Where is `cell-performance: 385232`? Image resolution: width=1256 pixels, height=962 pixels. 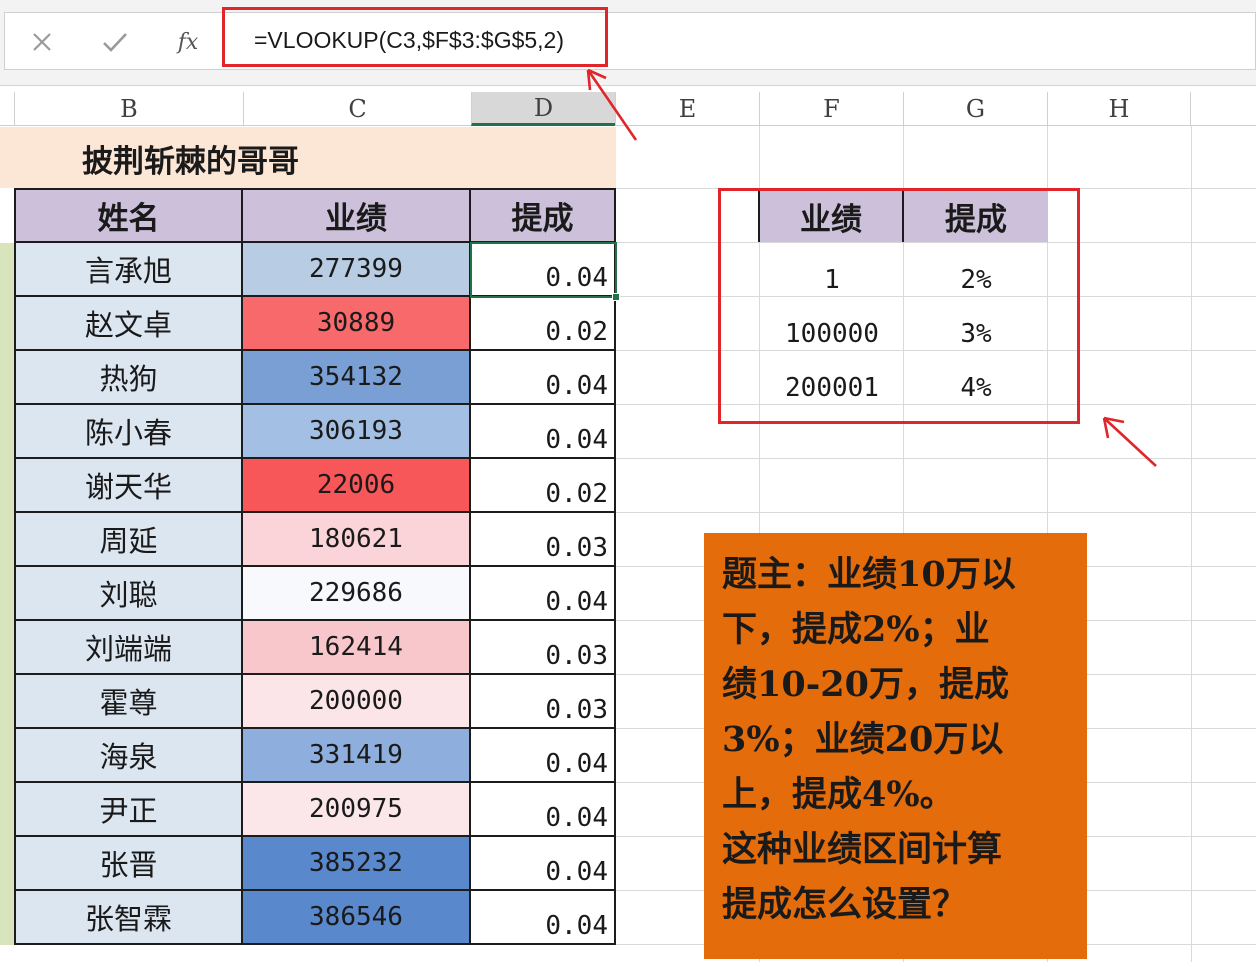
cell-performance: 385232 is located at coordinates (357, 864).